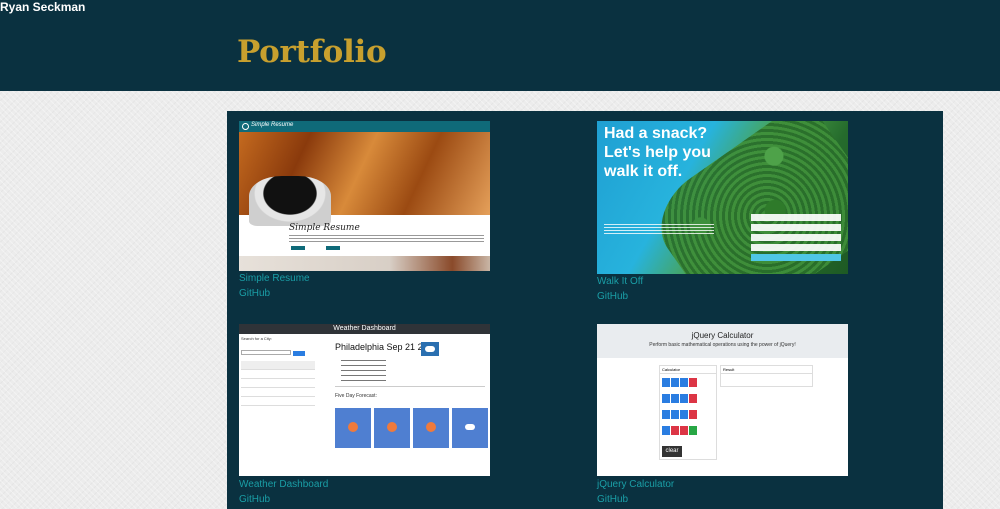 This screenshot has width=1000, height=509. What do you see at coordinates (672, 451) in the screenshot?
I see `thumb-clear-button: clear` at bounding box center [672, 451].